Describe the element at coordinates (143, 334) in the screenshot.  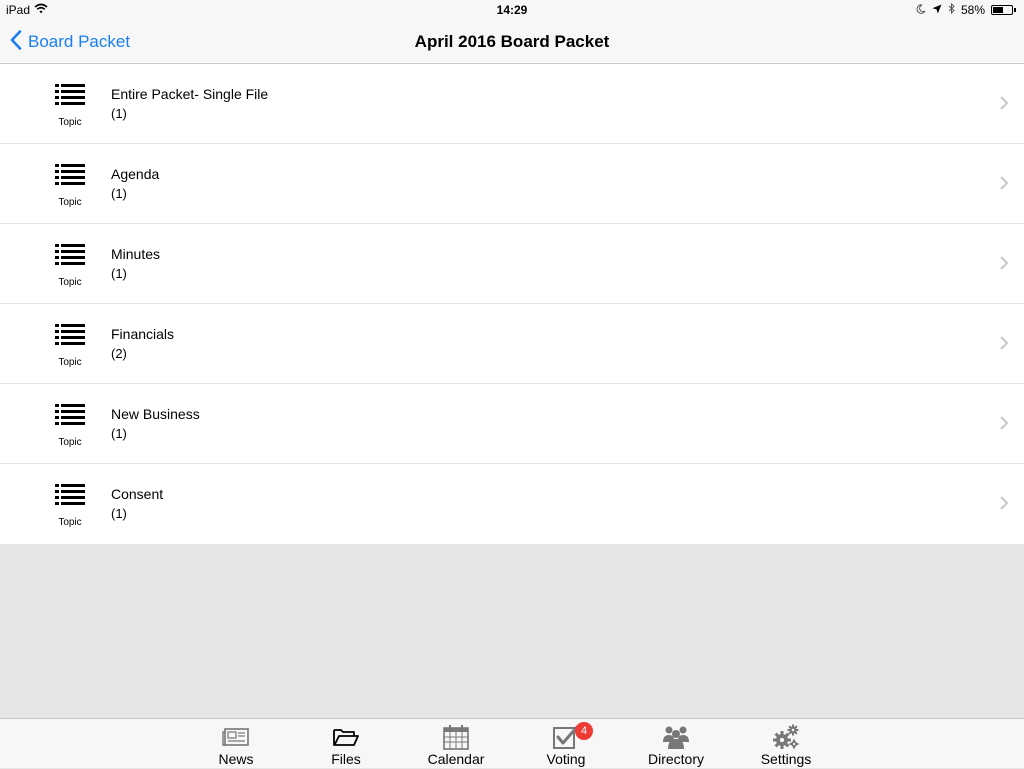
I see `item-title: Financials` at that location.